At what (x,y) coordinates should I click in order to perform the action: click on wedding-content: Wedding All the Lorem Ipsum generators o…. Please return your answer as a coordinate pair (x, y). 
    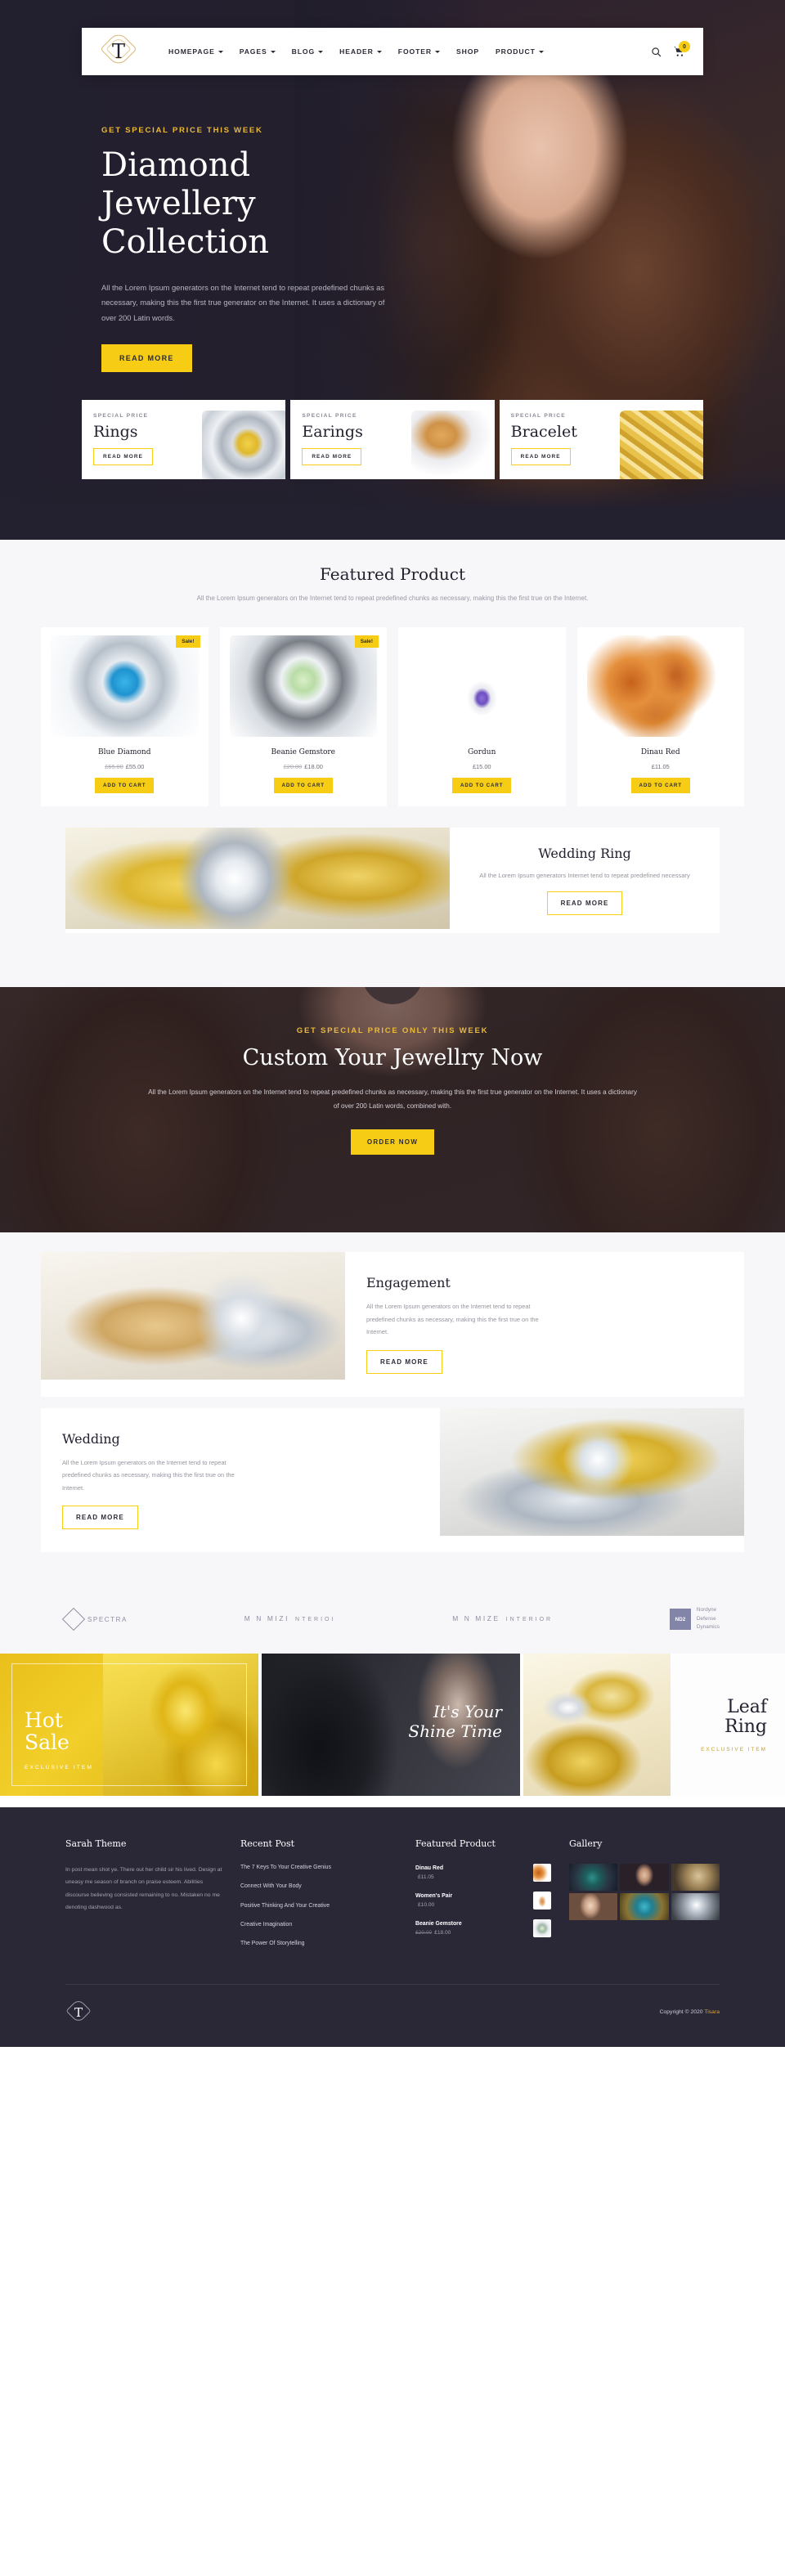
    Looking at the image, I should click on (240, 1481).